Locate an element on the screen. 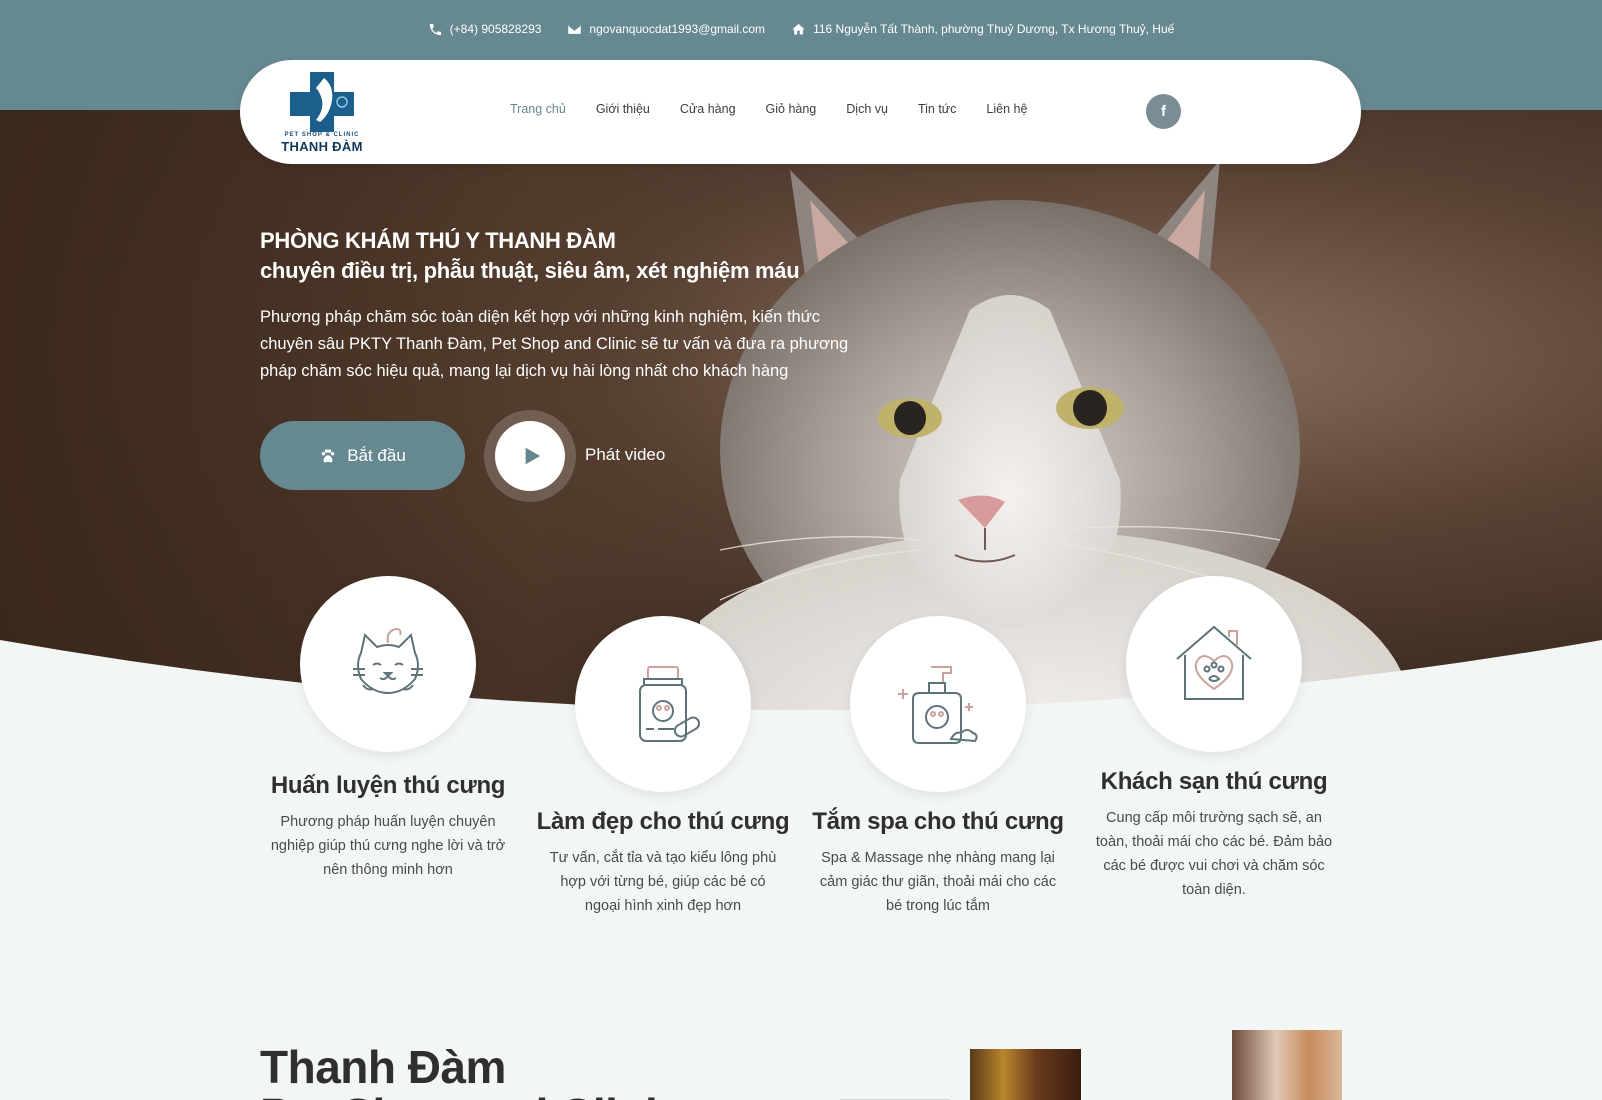 This screenshot has height=1100, width=1602. medicine-bottle-icon is located at coordinates (670, 704).